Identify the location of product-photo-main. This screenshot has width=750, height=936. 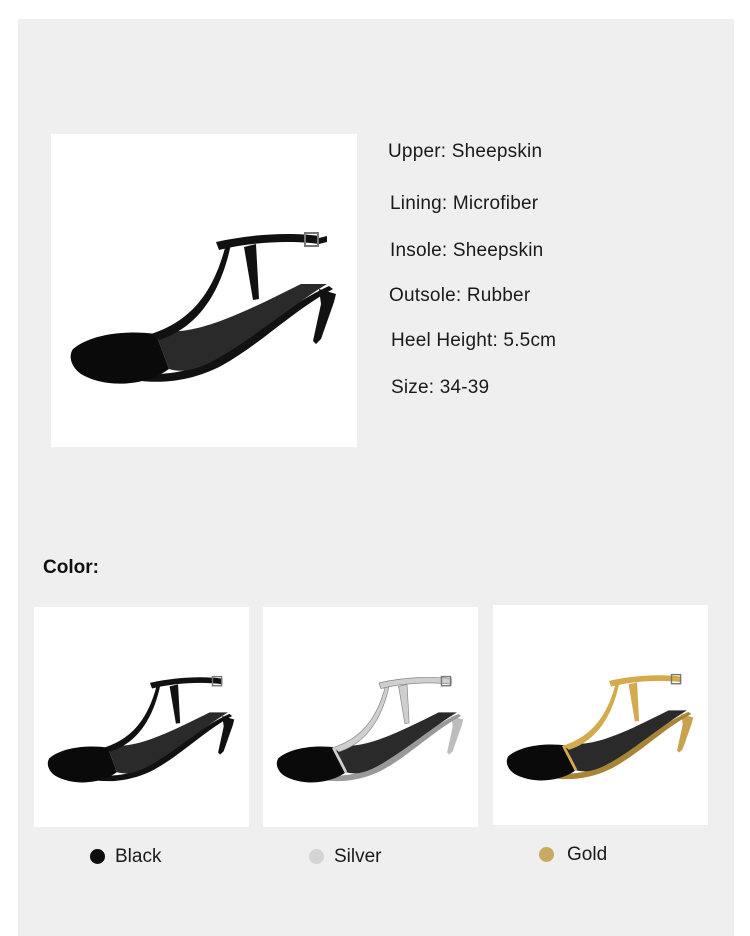
(204, 290).